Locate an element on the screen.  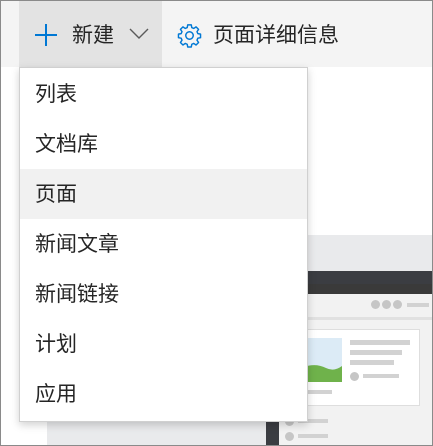
menu-item-list: 列表 is located at coordinates (163, 94).